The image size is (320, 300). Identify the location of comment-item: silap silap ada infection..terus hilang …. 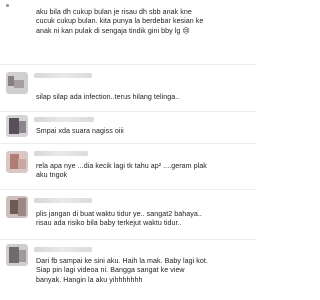
(128, 88).